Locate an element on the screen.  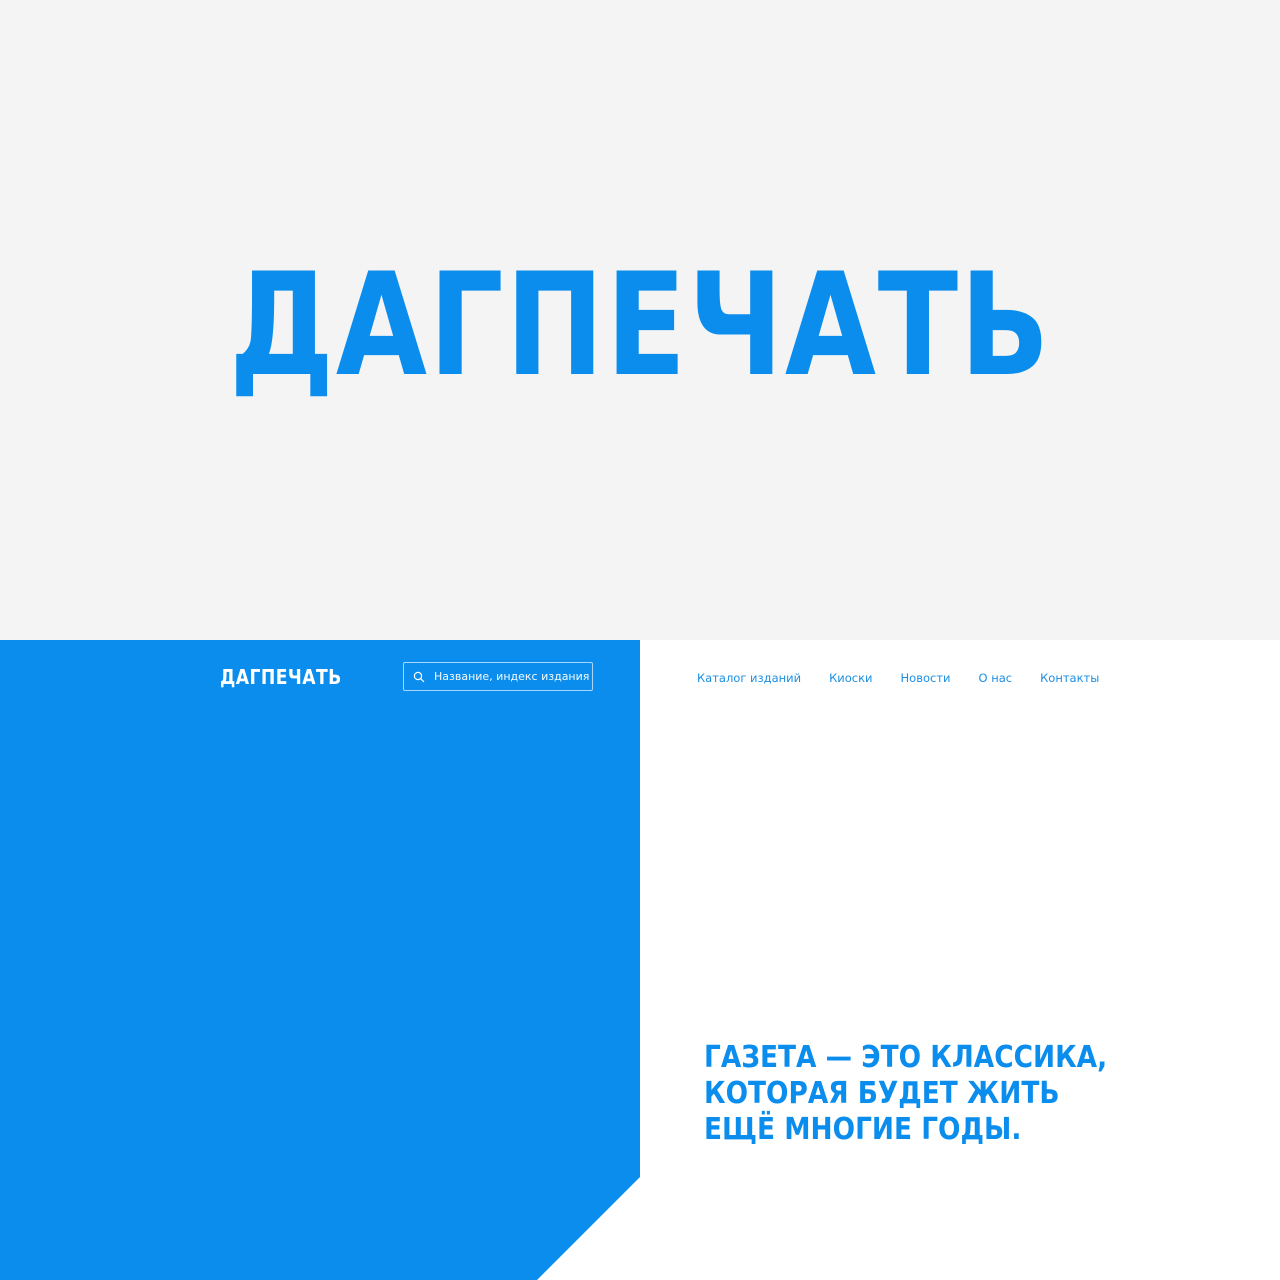
nav-kiosks: Киоски is located at coordinates (850, 678).